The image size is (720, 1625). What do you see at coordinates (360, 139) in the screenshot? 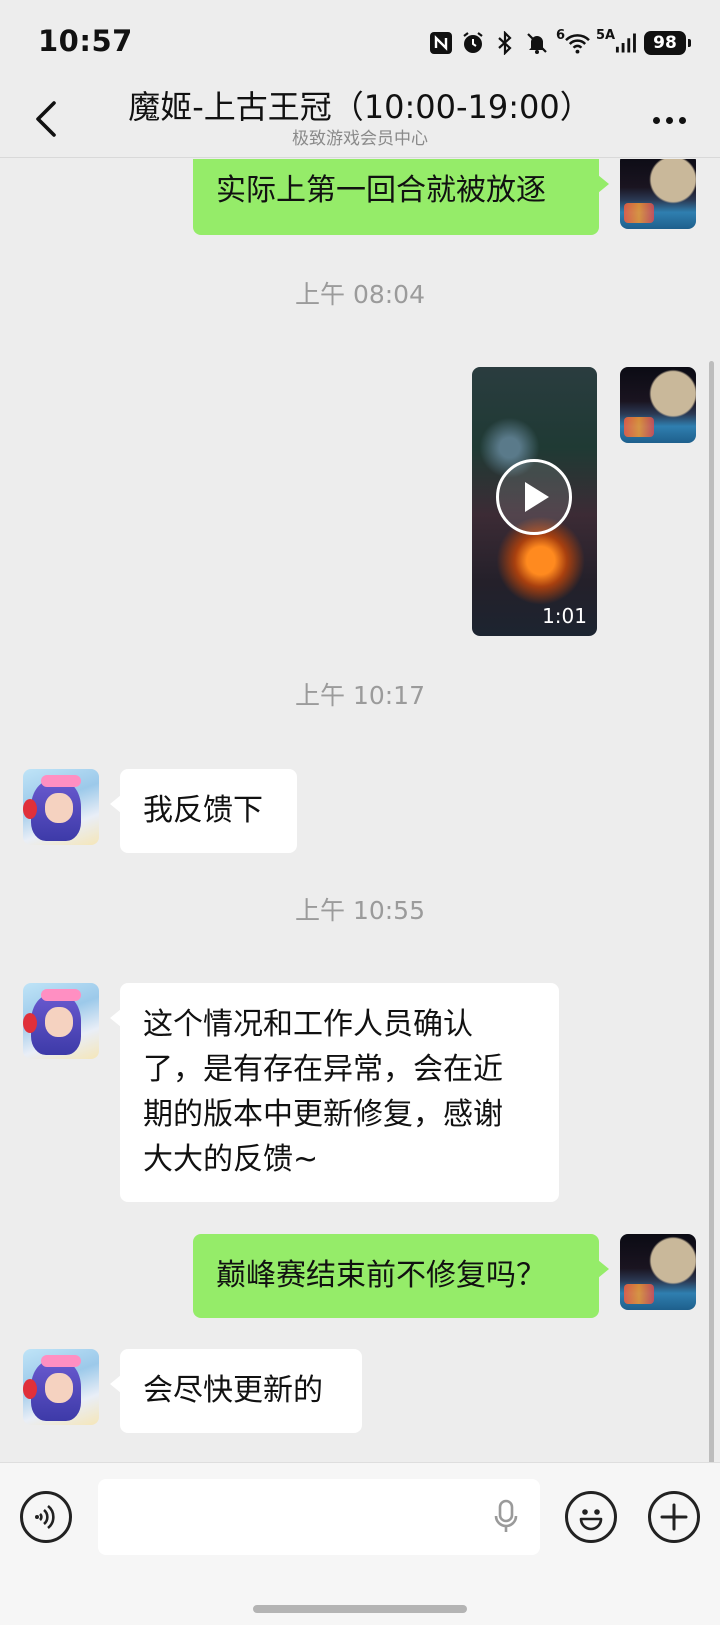
I see `chat-subtitle: 极致游戏会员中心` at bounding box center [360, 139].